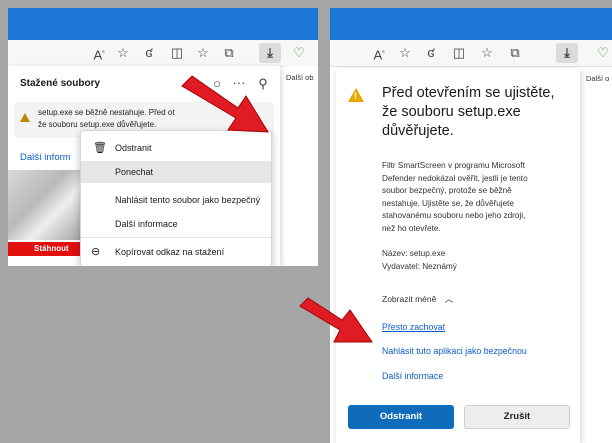  What do you see at coordinates (106, 112) in the screenshot?
I see `warning-text-line1: setup.exe se běžně nestahuje. Před ot` at bounding box center [106, 112].